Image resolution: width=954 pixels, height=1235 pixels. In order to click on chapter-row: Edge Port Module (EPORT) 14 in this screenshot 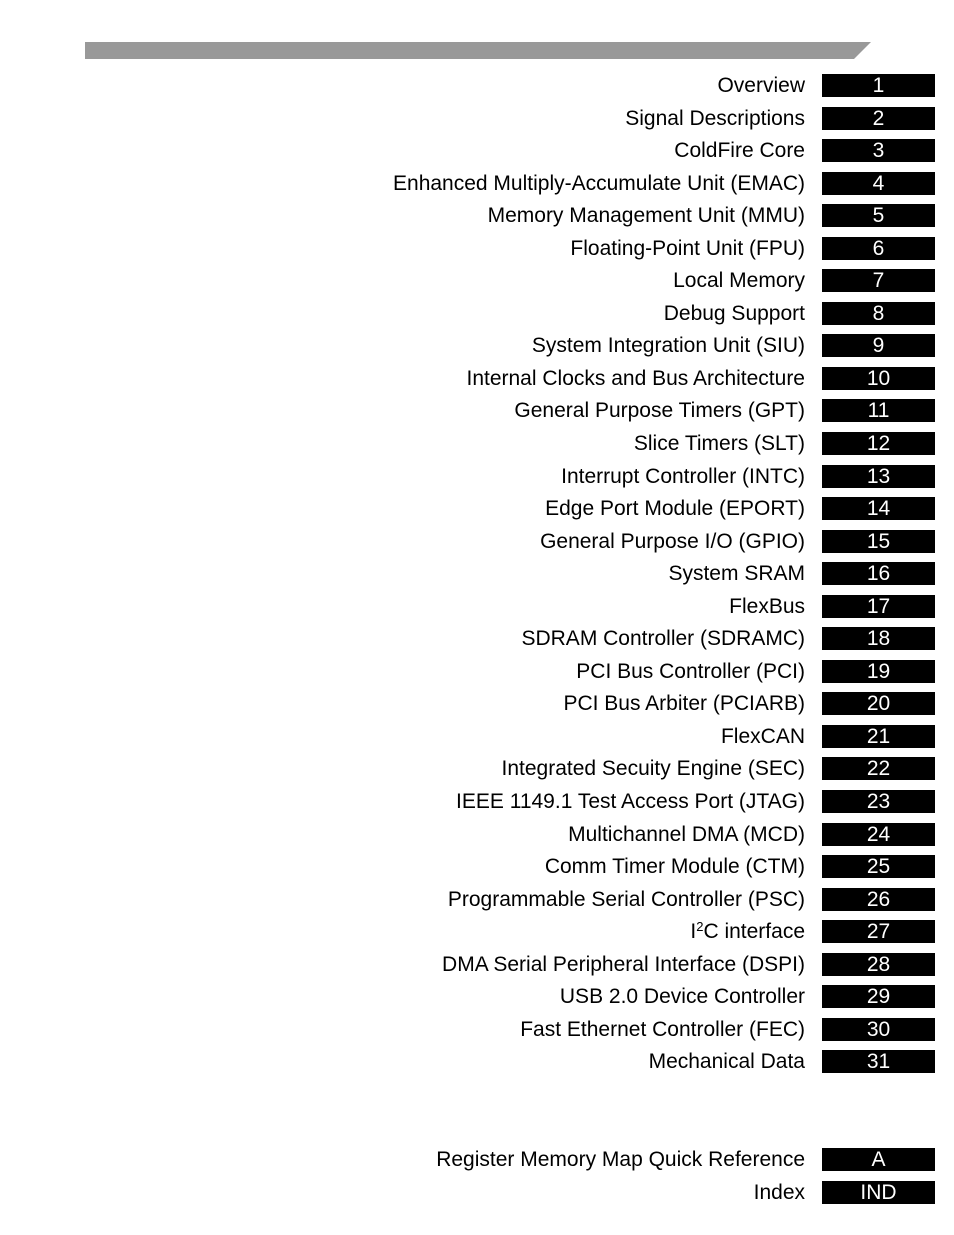, I will do `click(477, 513)`.